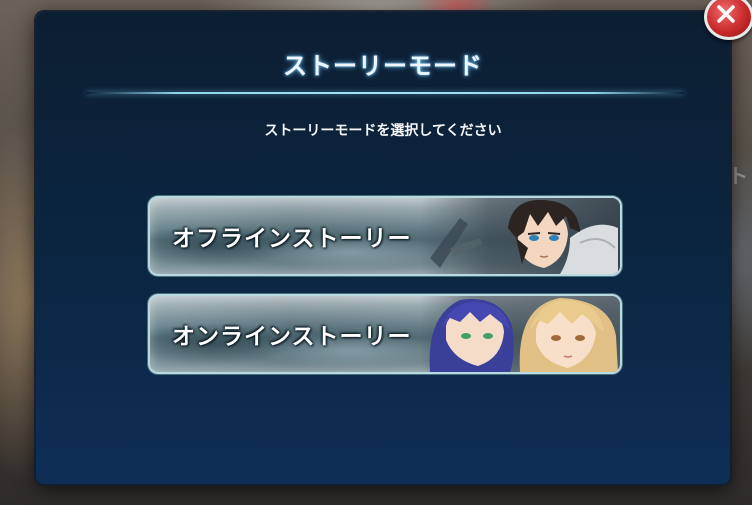  I want to click on offline-story-label: オフラインストーリー, so click(292, 238).